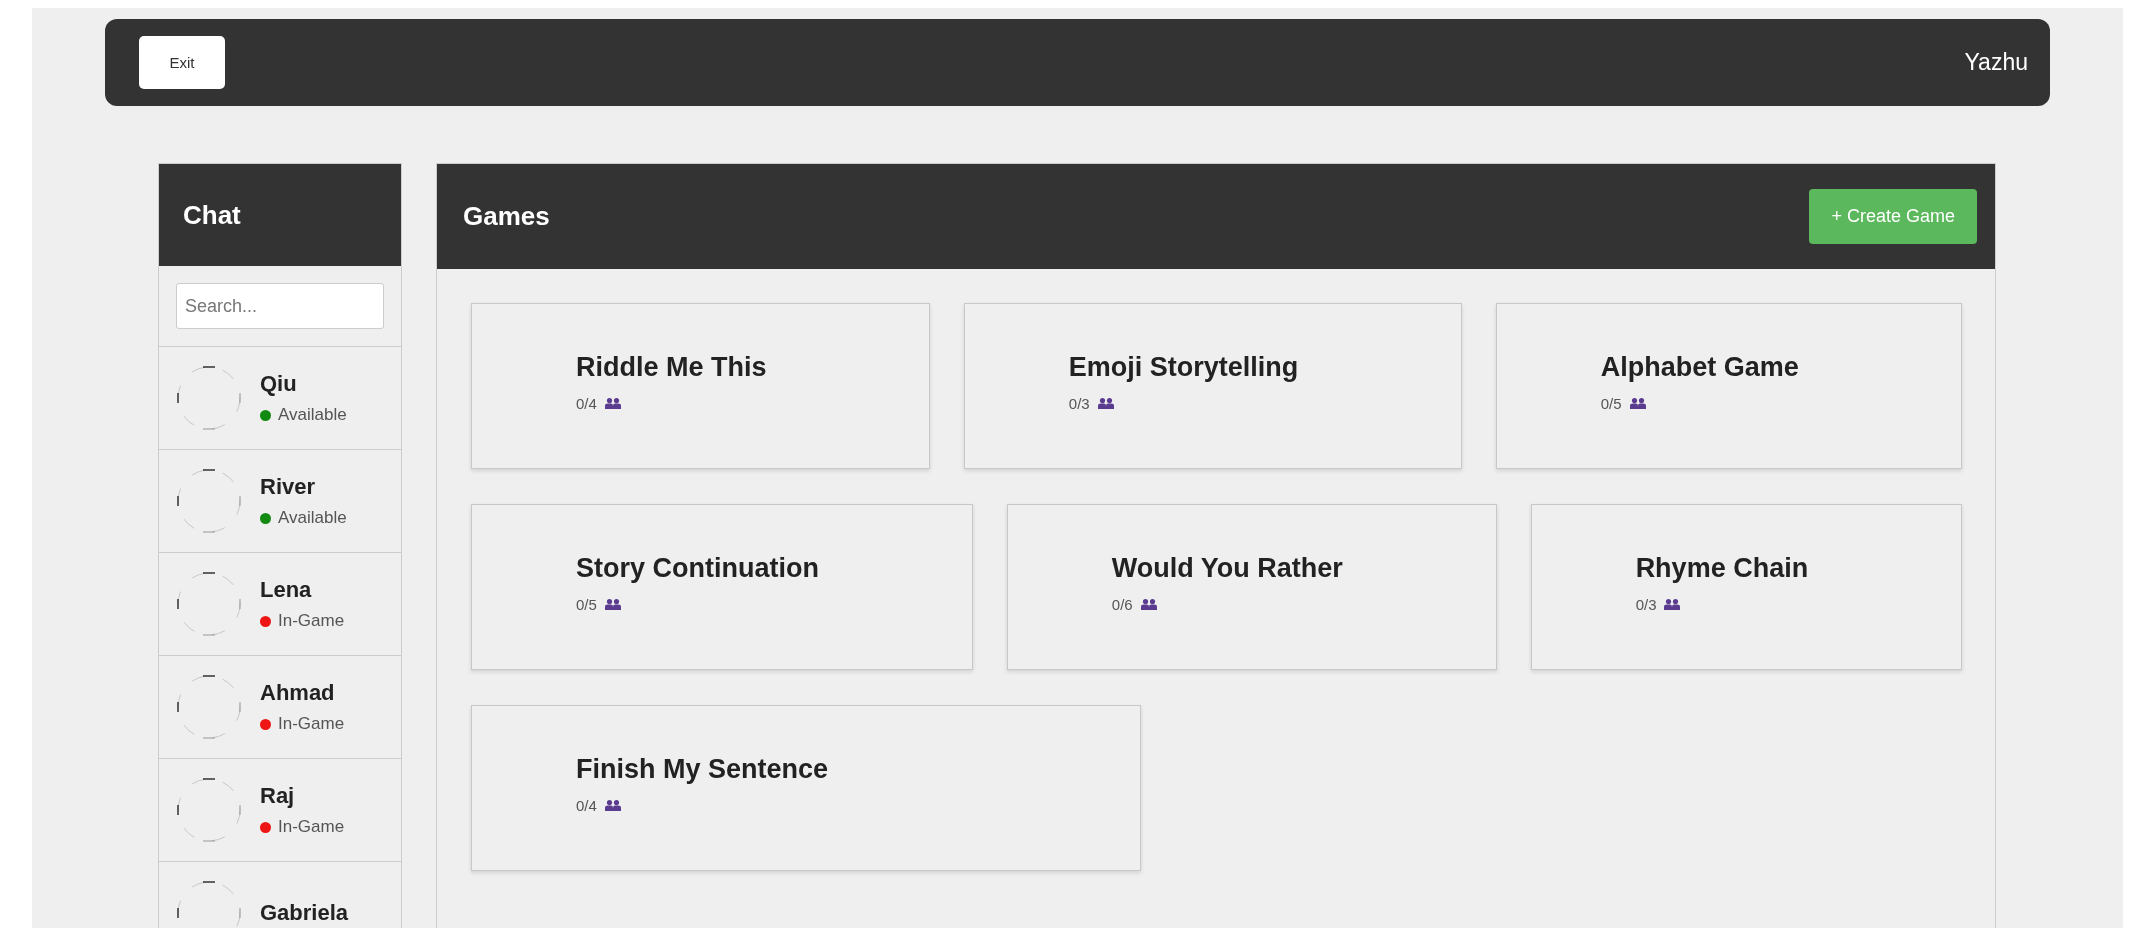  Describe the element at coordinates (1183, 367) in the screenshot. I see `game-title: Emoji Storytelling` at that location.